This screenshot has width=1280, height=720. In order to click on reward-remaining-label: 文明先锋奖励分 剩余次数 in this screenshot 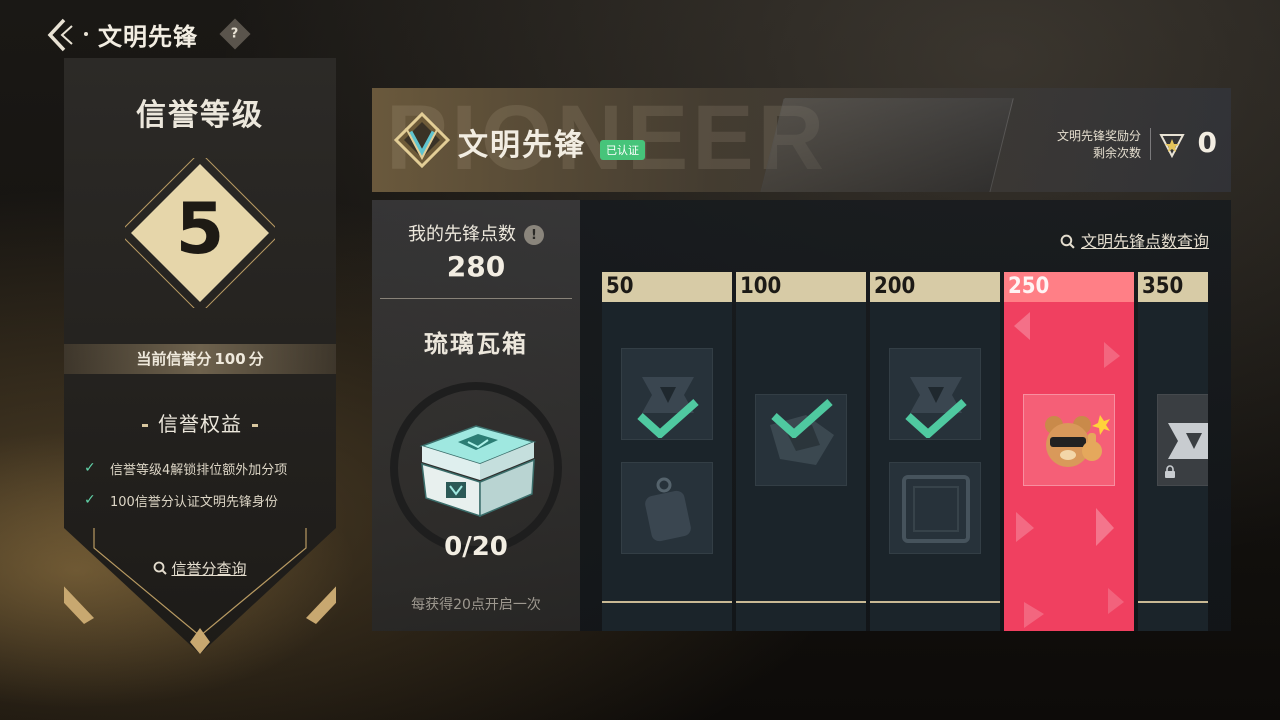, I will do `click(1099, 145)`.